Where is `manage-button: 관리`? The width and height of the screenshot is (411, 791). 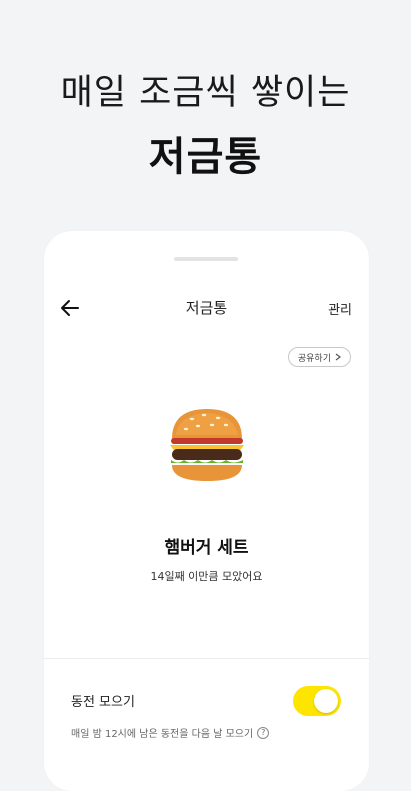
manage-button: 관리 is located at coordinates (340, 308).